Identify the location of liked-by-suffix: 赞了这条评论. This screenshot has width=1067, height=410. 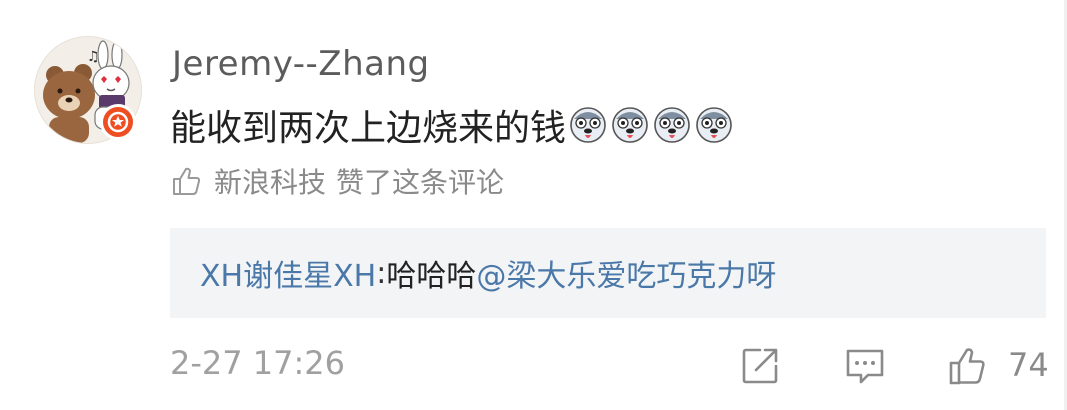
(420, 182).